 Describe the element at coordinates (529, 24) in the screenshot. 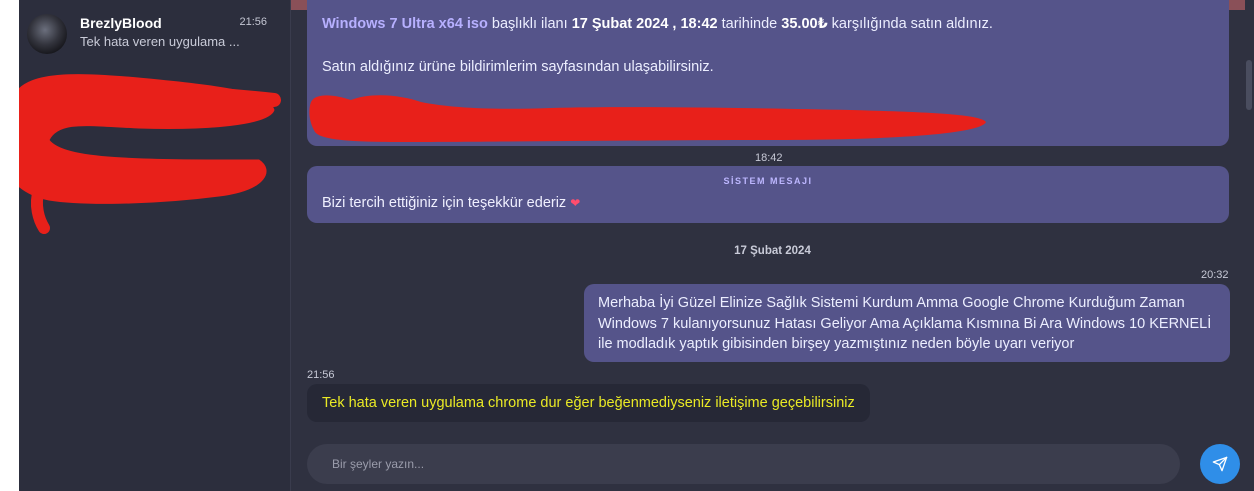

I see `order-text: başlıklı ilanı` at that location.